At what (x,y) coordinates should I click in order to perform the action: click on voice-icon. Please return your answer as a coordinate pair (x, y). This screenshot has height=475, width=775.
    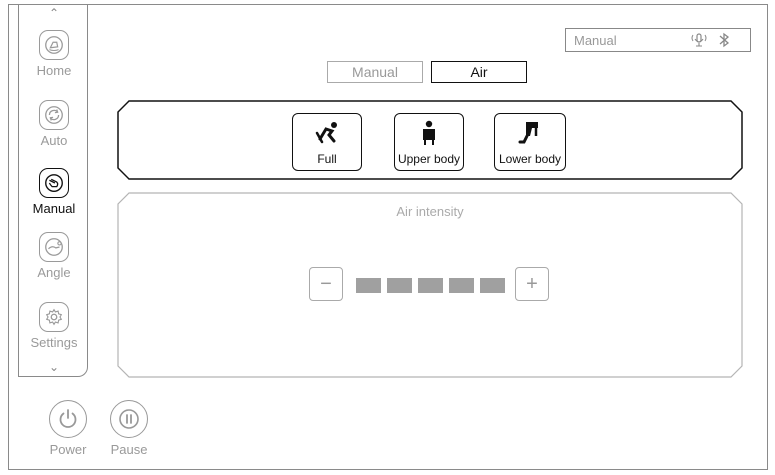
    Looking at the image, I should click on (699, 40).